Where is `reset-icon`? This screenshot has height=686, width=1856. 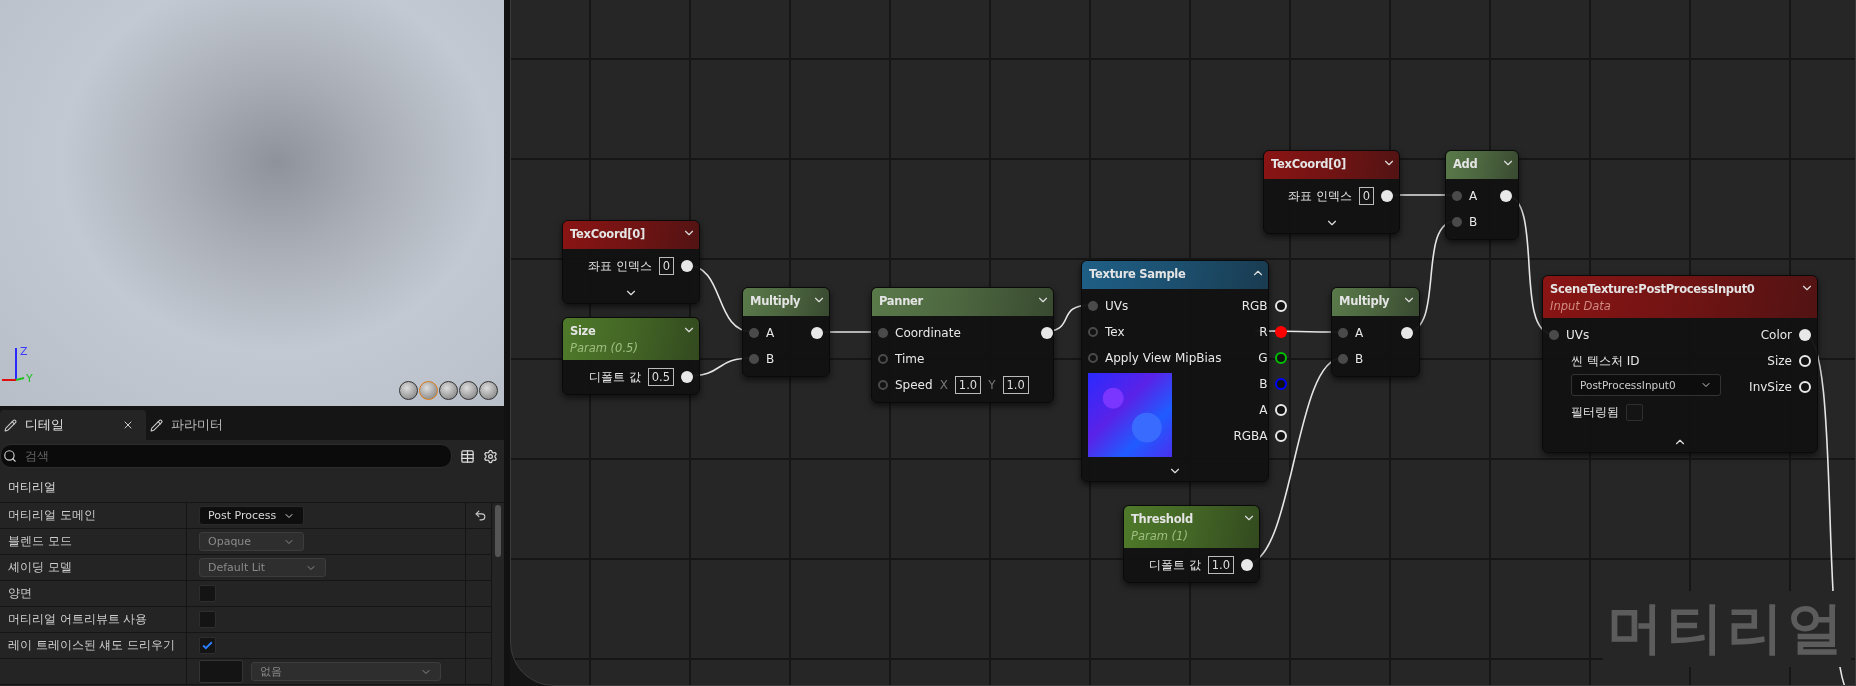 reset-icon is located at coordinates (480, 515).